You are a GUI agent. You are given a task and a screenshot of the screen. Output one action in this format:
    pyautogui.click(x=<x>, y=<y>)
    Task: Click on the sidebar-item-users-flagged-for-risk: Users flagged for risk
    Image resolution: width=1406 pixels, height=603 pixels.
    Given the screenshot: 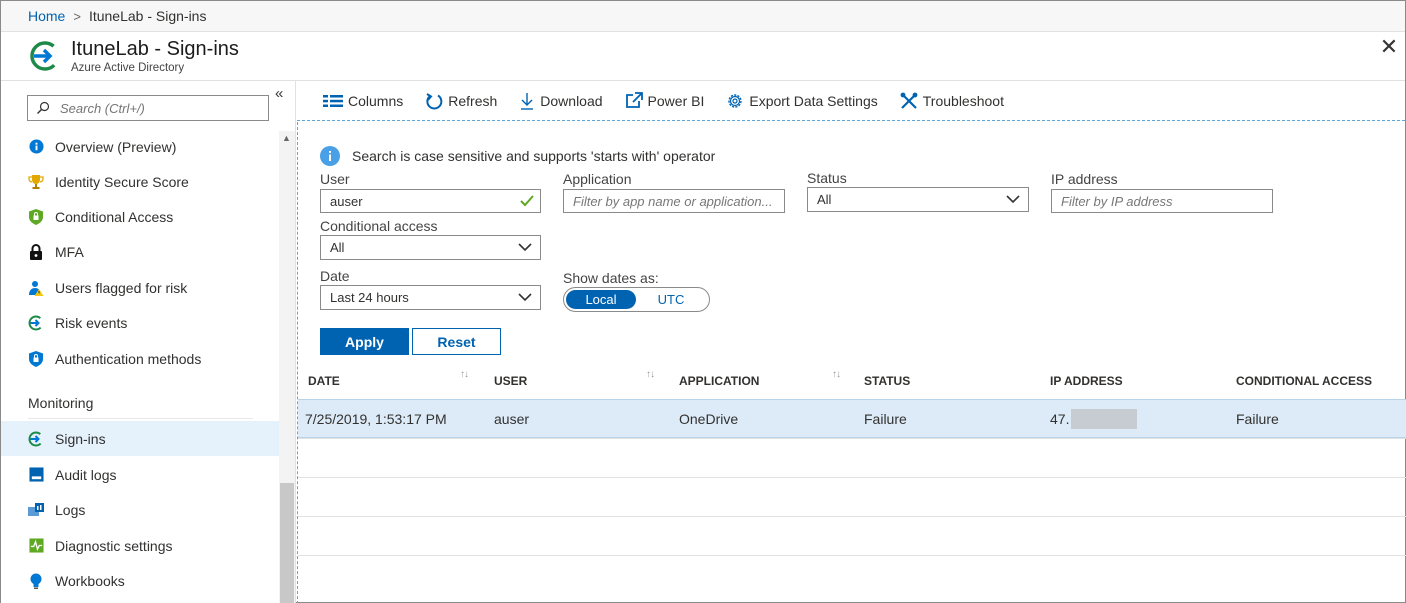 What is the action you would take?
    pyautogui.click(x=140, y=287)
    